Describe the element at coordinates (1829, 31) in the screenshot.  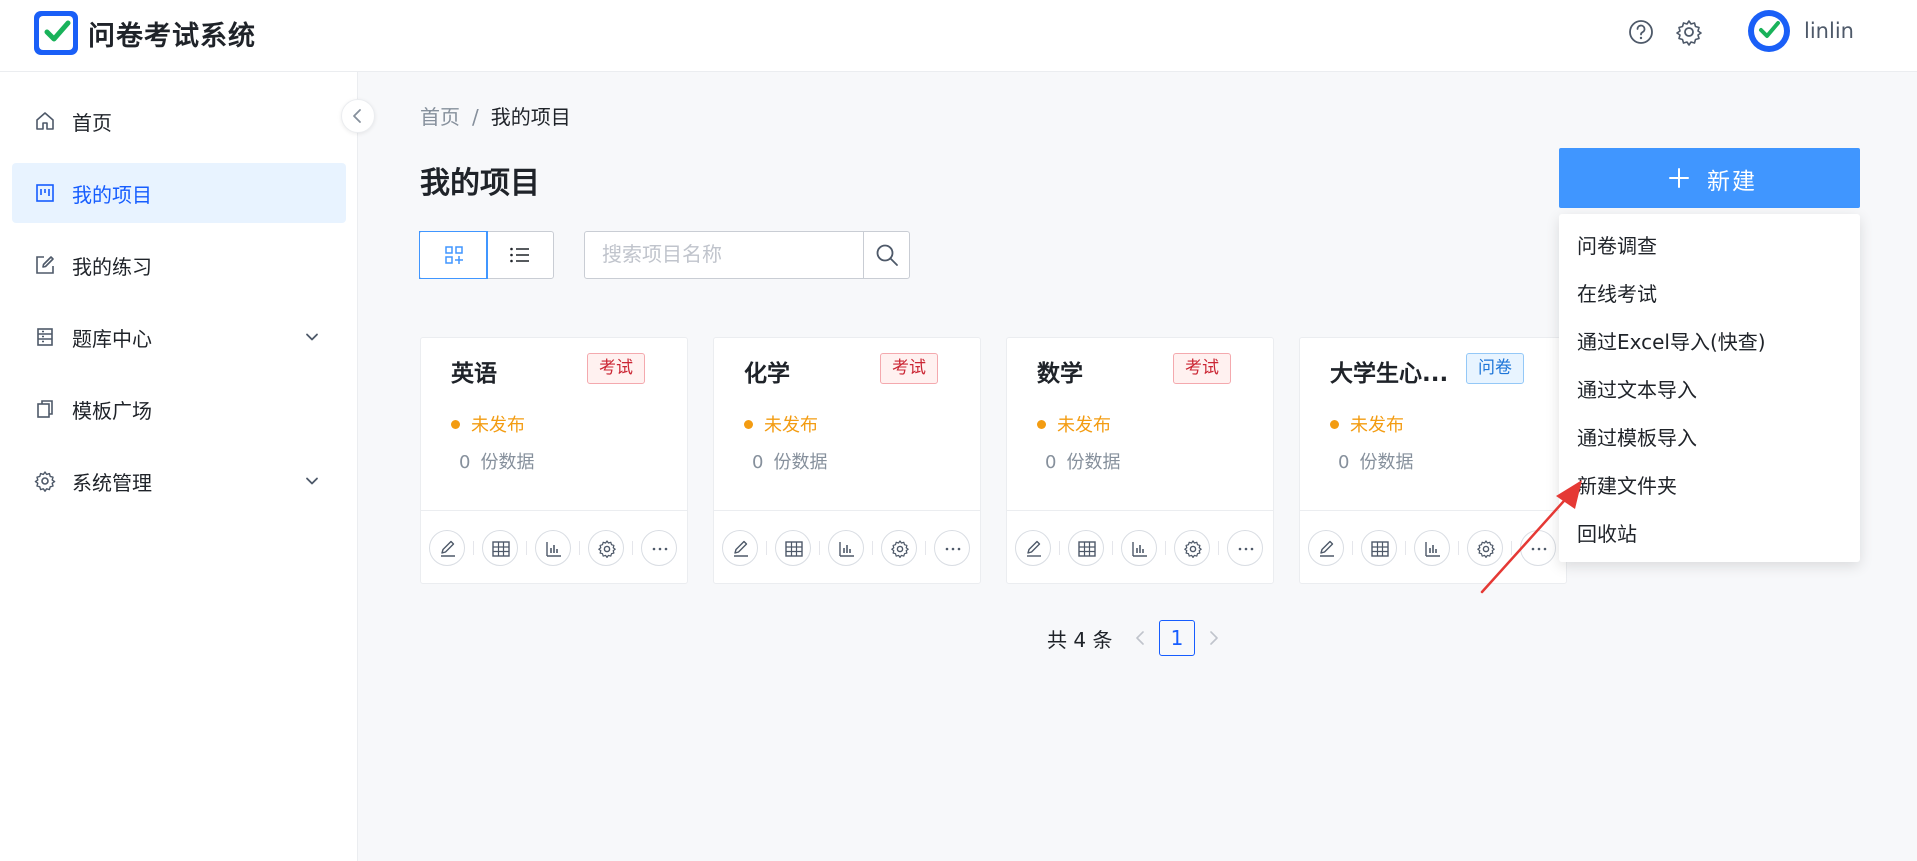
I see `username-label: linlin` at that location.